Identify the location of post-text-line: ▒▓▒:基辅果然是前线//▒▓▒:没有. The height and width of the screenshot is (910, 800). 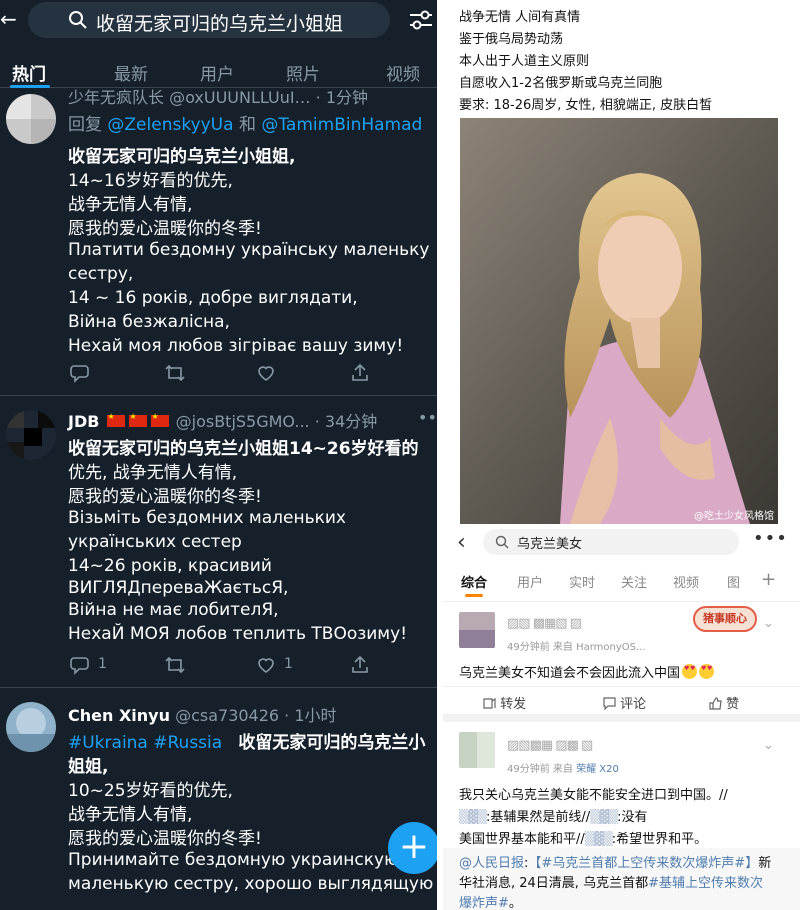
(553, 815).